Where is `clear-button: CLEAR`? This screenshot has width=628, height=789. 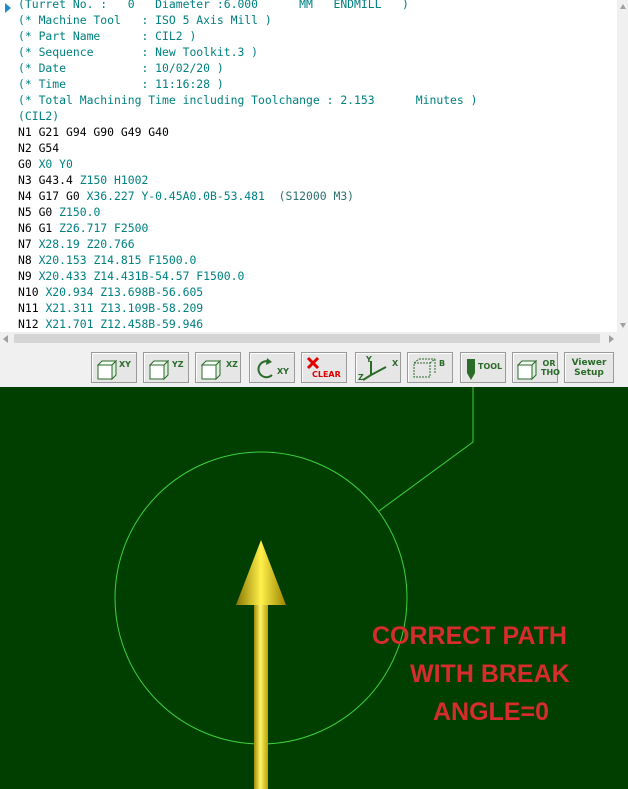 clear-button: CLEAR is located at coordinates (324, 367).